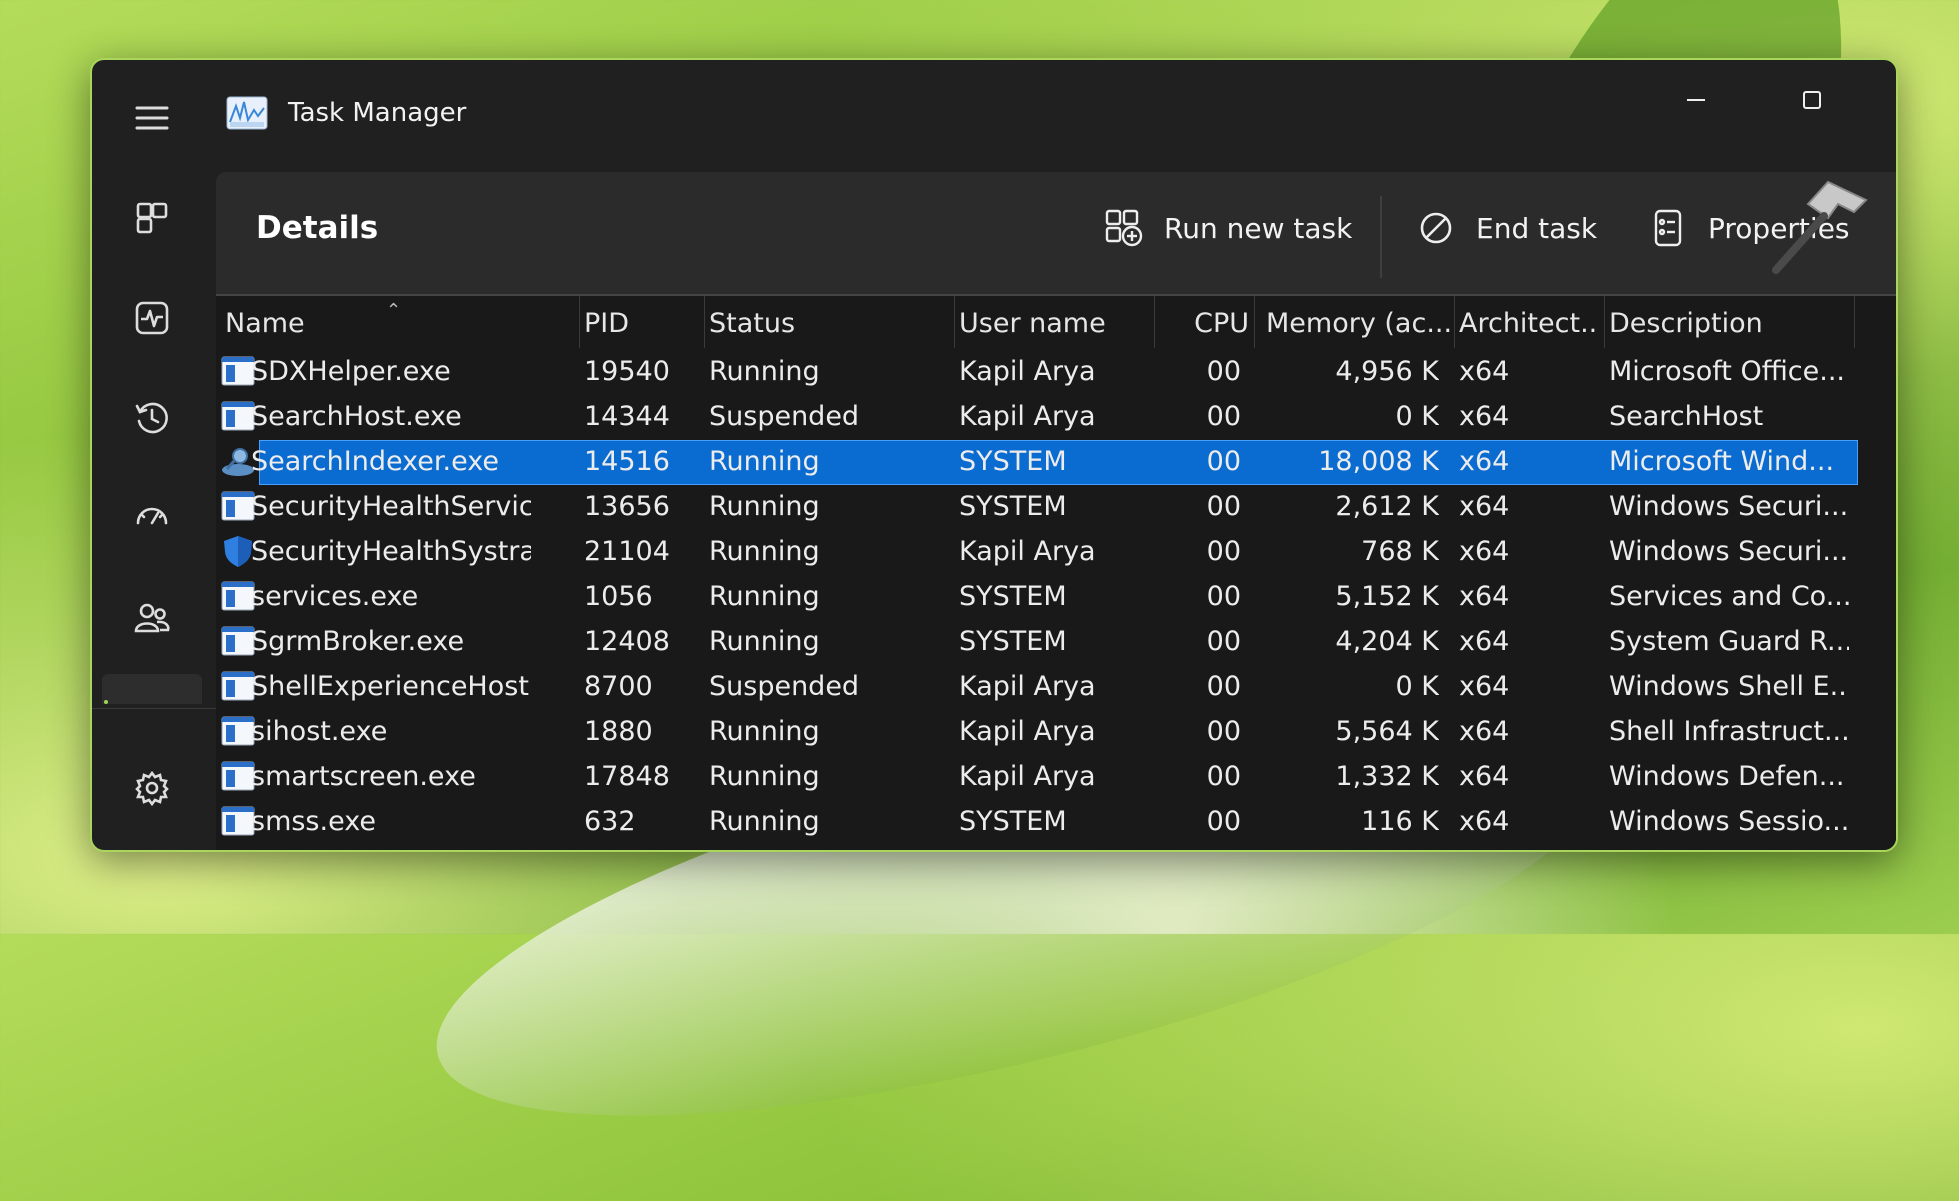  Describe the element at coordinates (152, 118) in the screenshot. I see `hamburger-menu-icon` at that location.